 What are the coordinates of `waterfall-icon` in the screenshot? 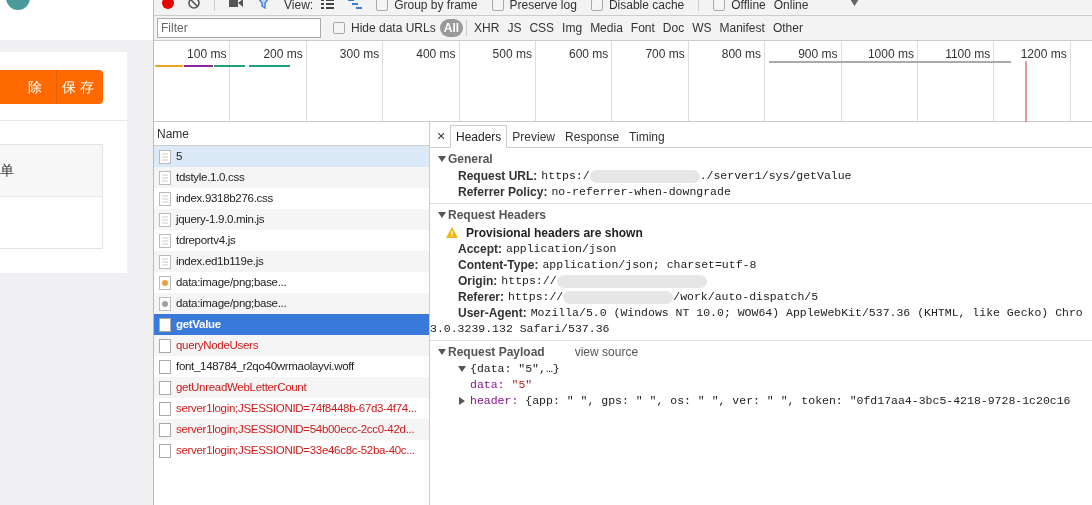 It's located at (355, 5).